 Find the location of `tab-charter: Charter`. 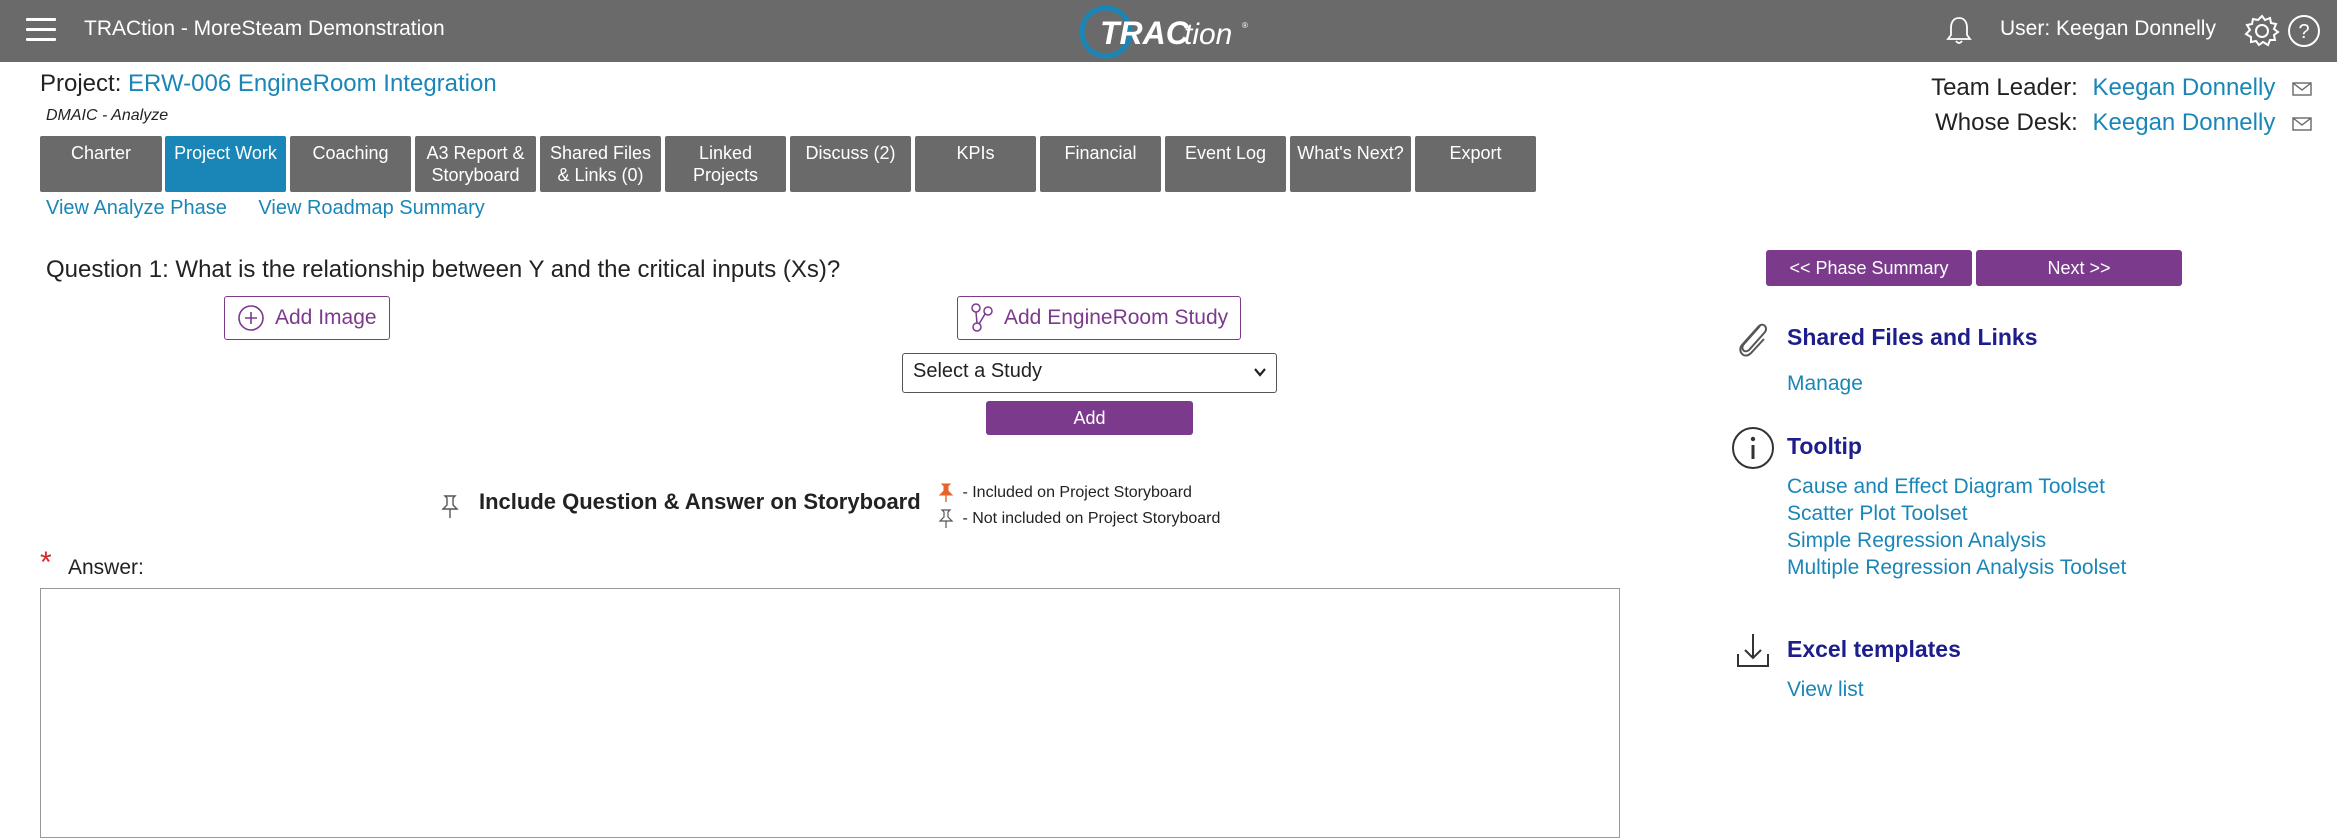

tab-charter: Charter is located at coordinates (101, 164).